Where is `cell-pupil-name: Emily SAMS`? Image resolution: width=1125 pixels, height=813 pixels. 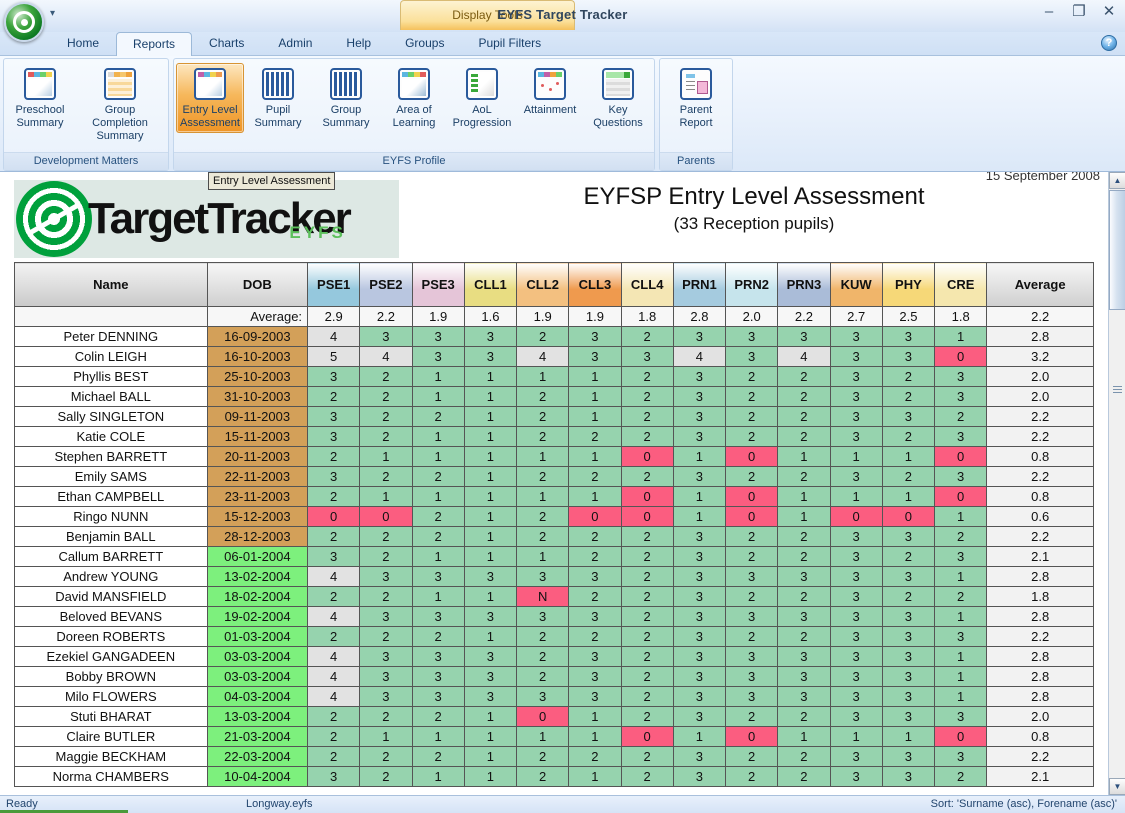 cell-pupil-name: Emily SAMS is located at coordinates (111, 476).